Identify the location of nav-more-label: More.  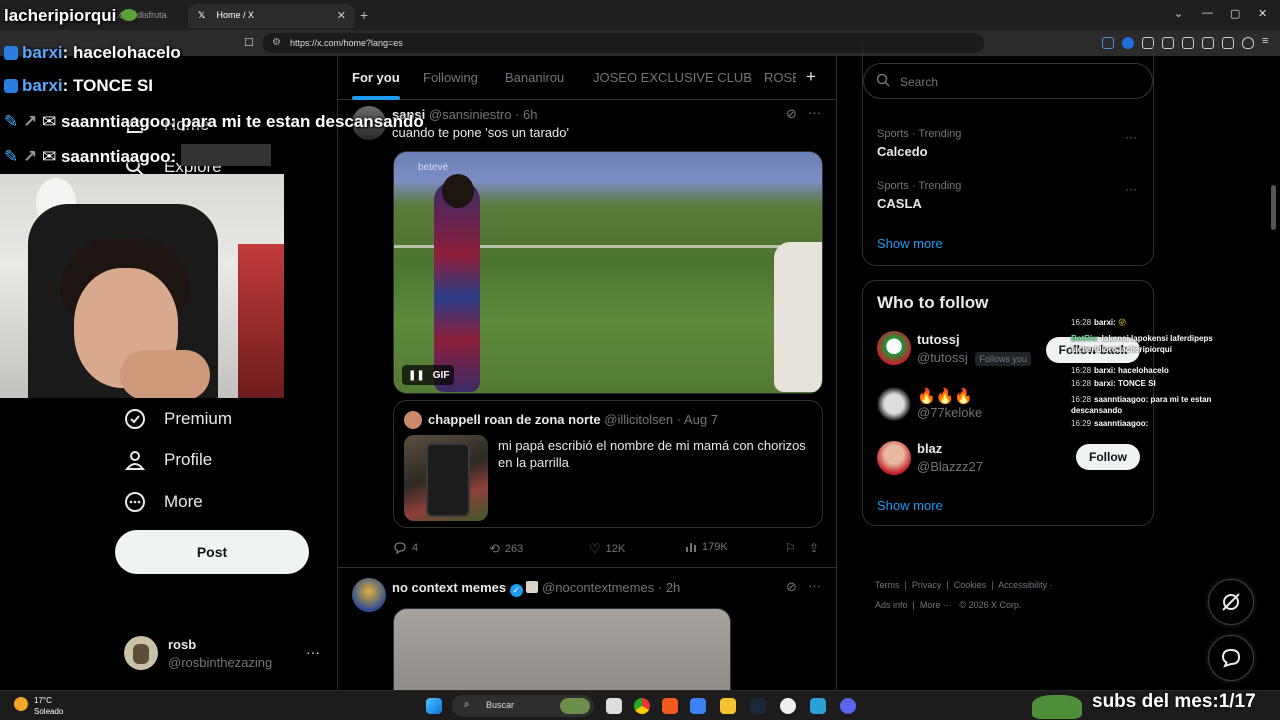
(183, 501).